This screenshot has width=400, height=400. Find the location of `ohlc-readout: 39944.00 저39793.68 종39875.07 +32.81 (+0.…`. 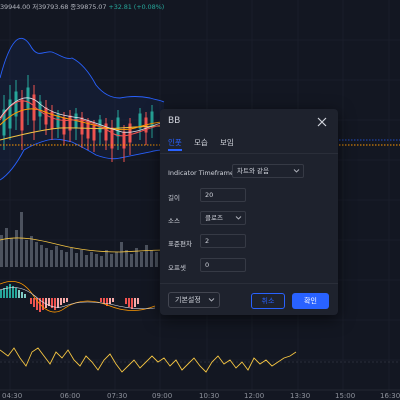

ohlc-readout: 39944.00 저39793.68 종39875.07 +32.81 (+0.… is located at coordinates (82, 6).